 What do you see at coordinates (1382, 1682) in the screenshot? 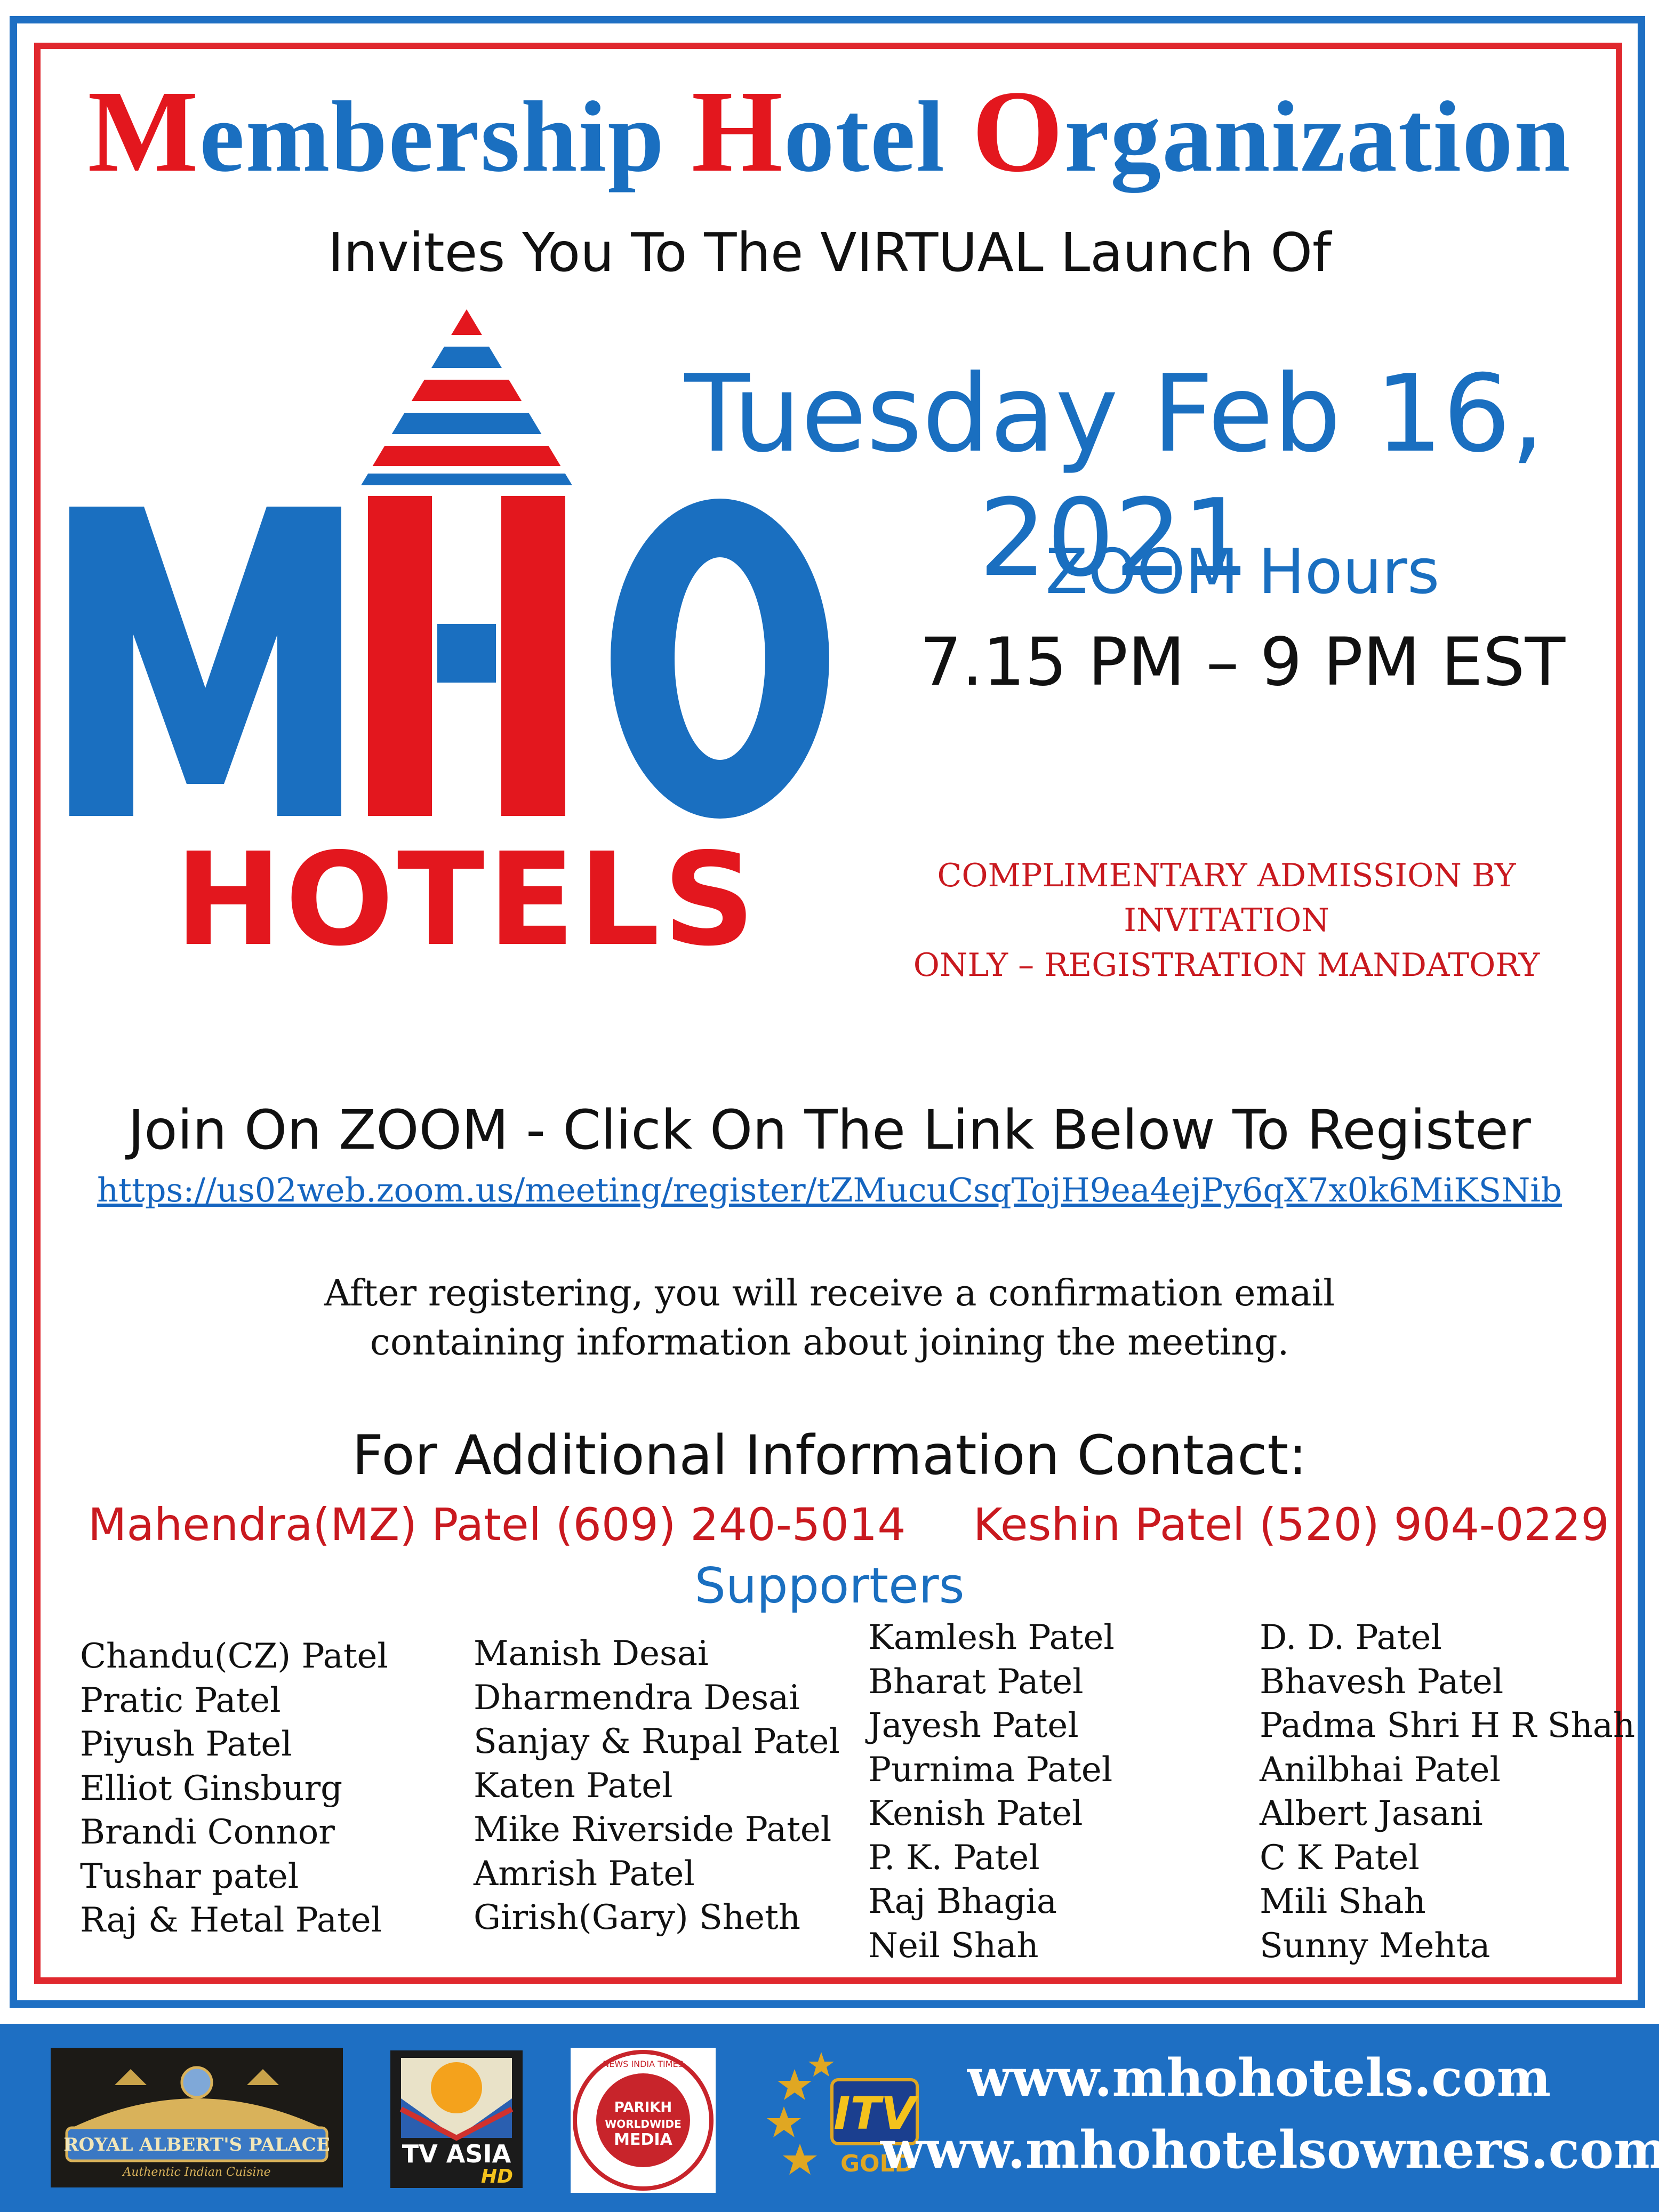
I see `supporter-name: Bhavesh Patel` at bounding box center [1382, 1682].